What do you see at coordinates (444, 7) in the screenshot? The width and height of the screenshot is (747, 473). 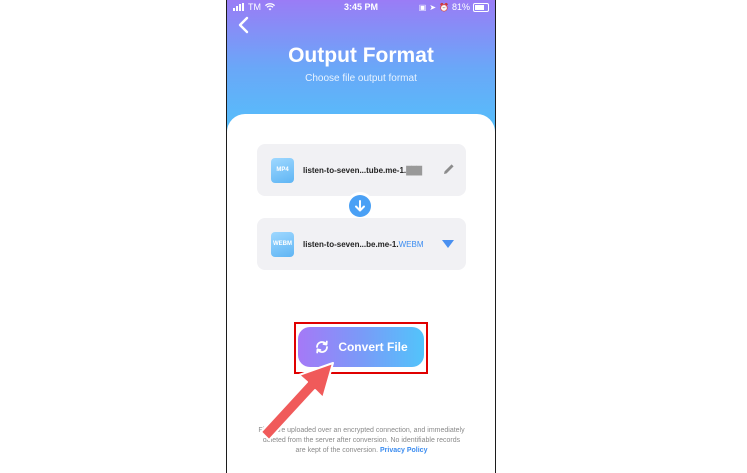 I see `alarm-icon: ⏰` at bounding box center [444, 7].